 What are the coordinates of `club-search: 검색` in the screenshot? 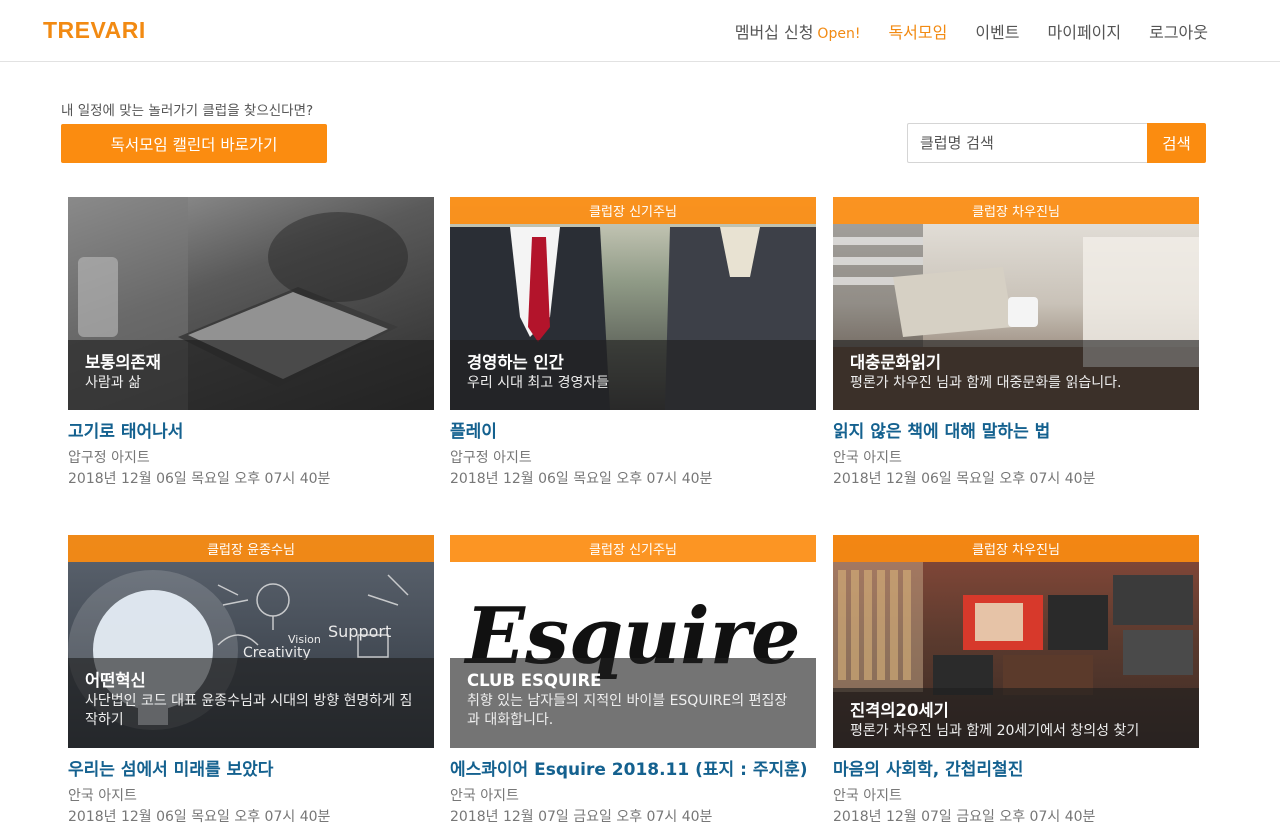 It's located at (1056, 143).